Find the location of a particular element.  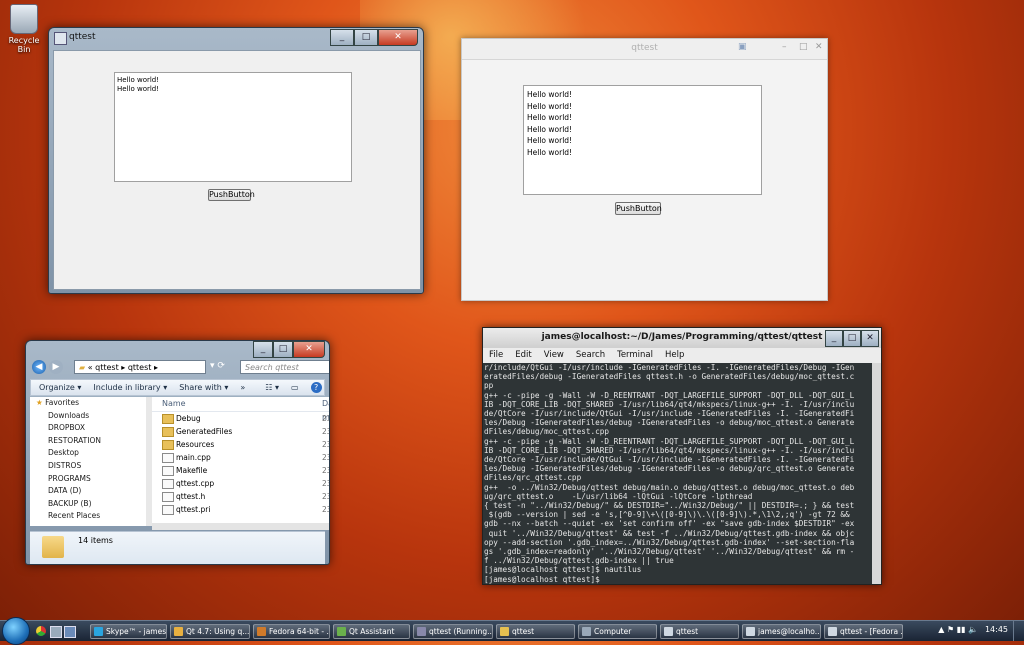

show-desktop-button is located at coordinates (1018, 631).